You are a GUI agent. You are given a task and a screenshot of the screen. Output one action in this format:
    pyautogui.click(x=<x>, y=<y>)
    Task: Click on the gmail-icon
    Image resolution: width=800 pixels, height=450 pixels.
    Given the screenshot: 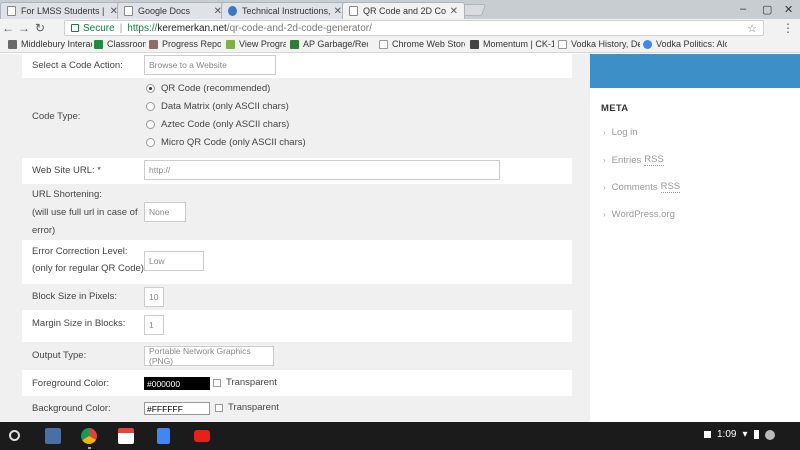 What is the action you would take?
    pyautogui.click(x=126, y=436)
    